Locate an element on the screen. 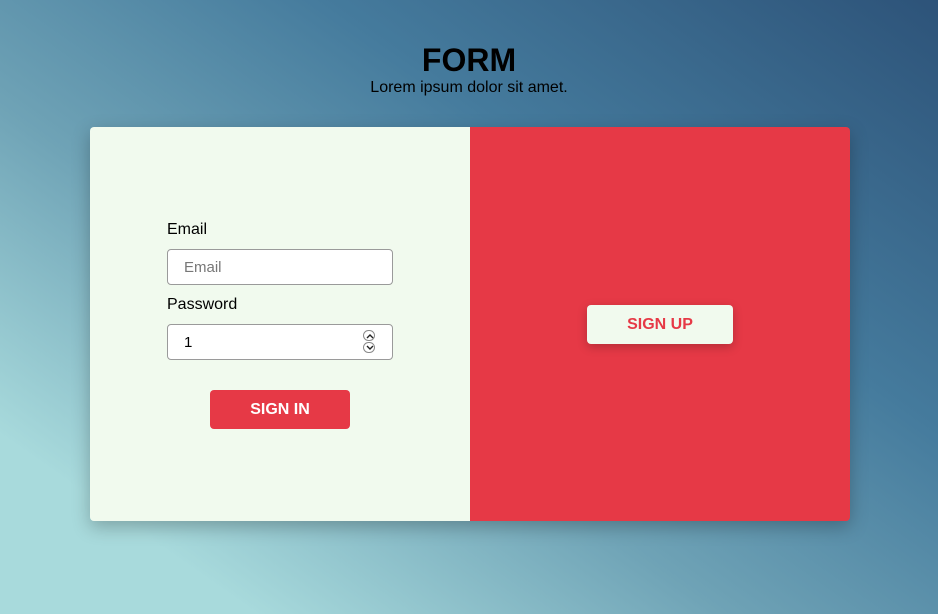 The width and height of the screenshot is (938, 614). password-field-wrapper is located at coordinates (280, 342).